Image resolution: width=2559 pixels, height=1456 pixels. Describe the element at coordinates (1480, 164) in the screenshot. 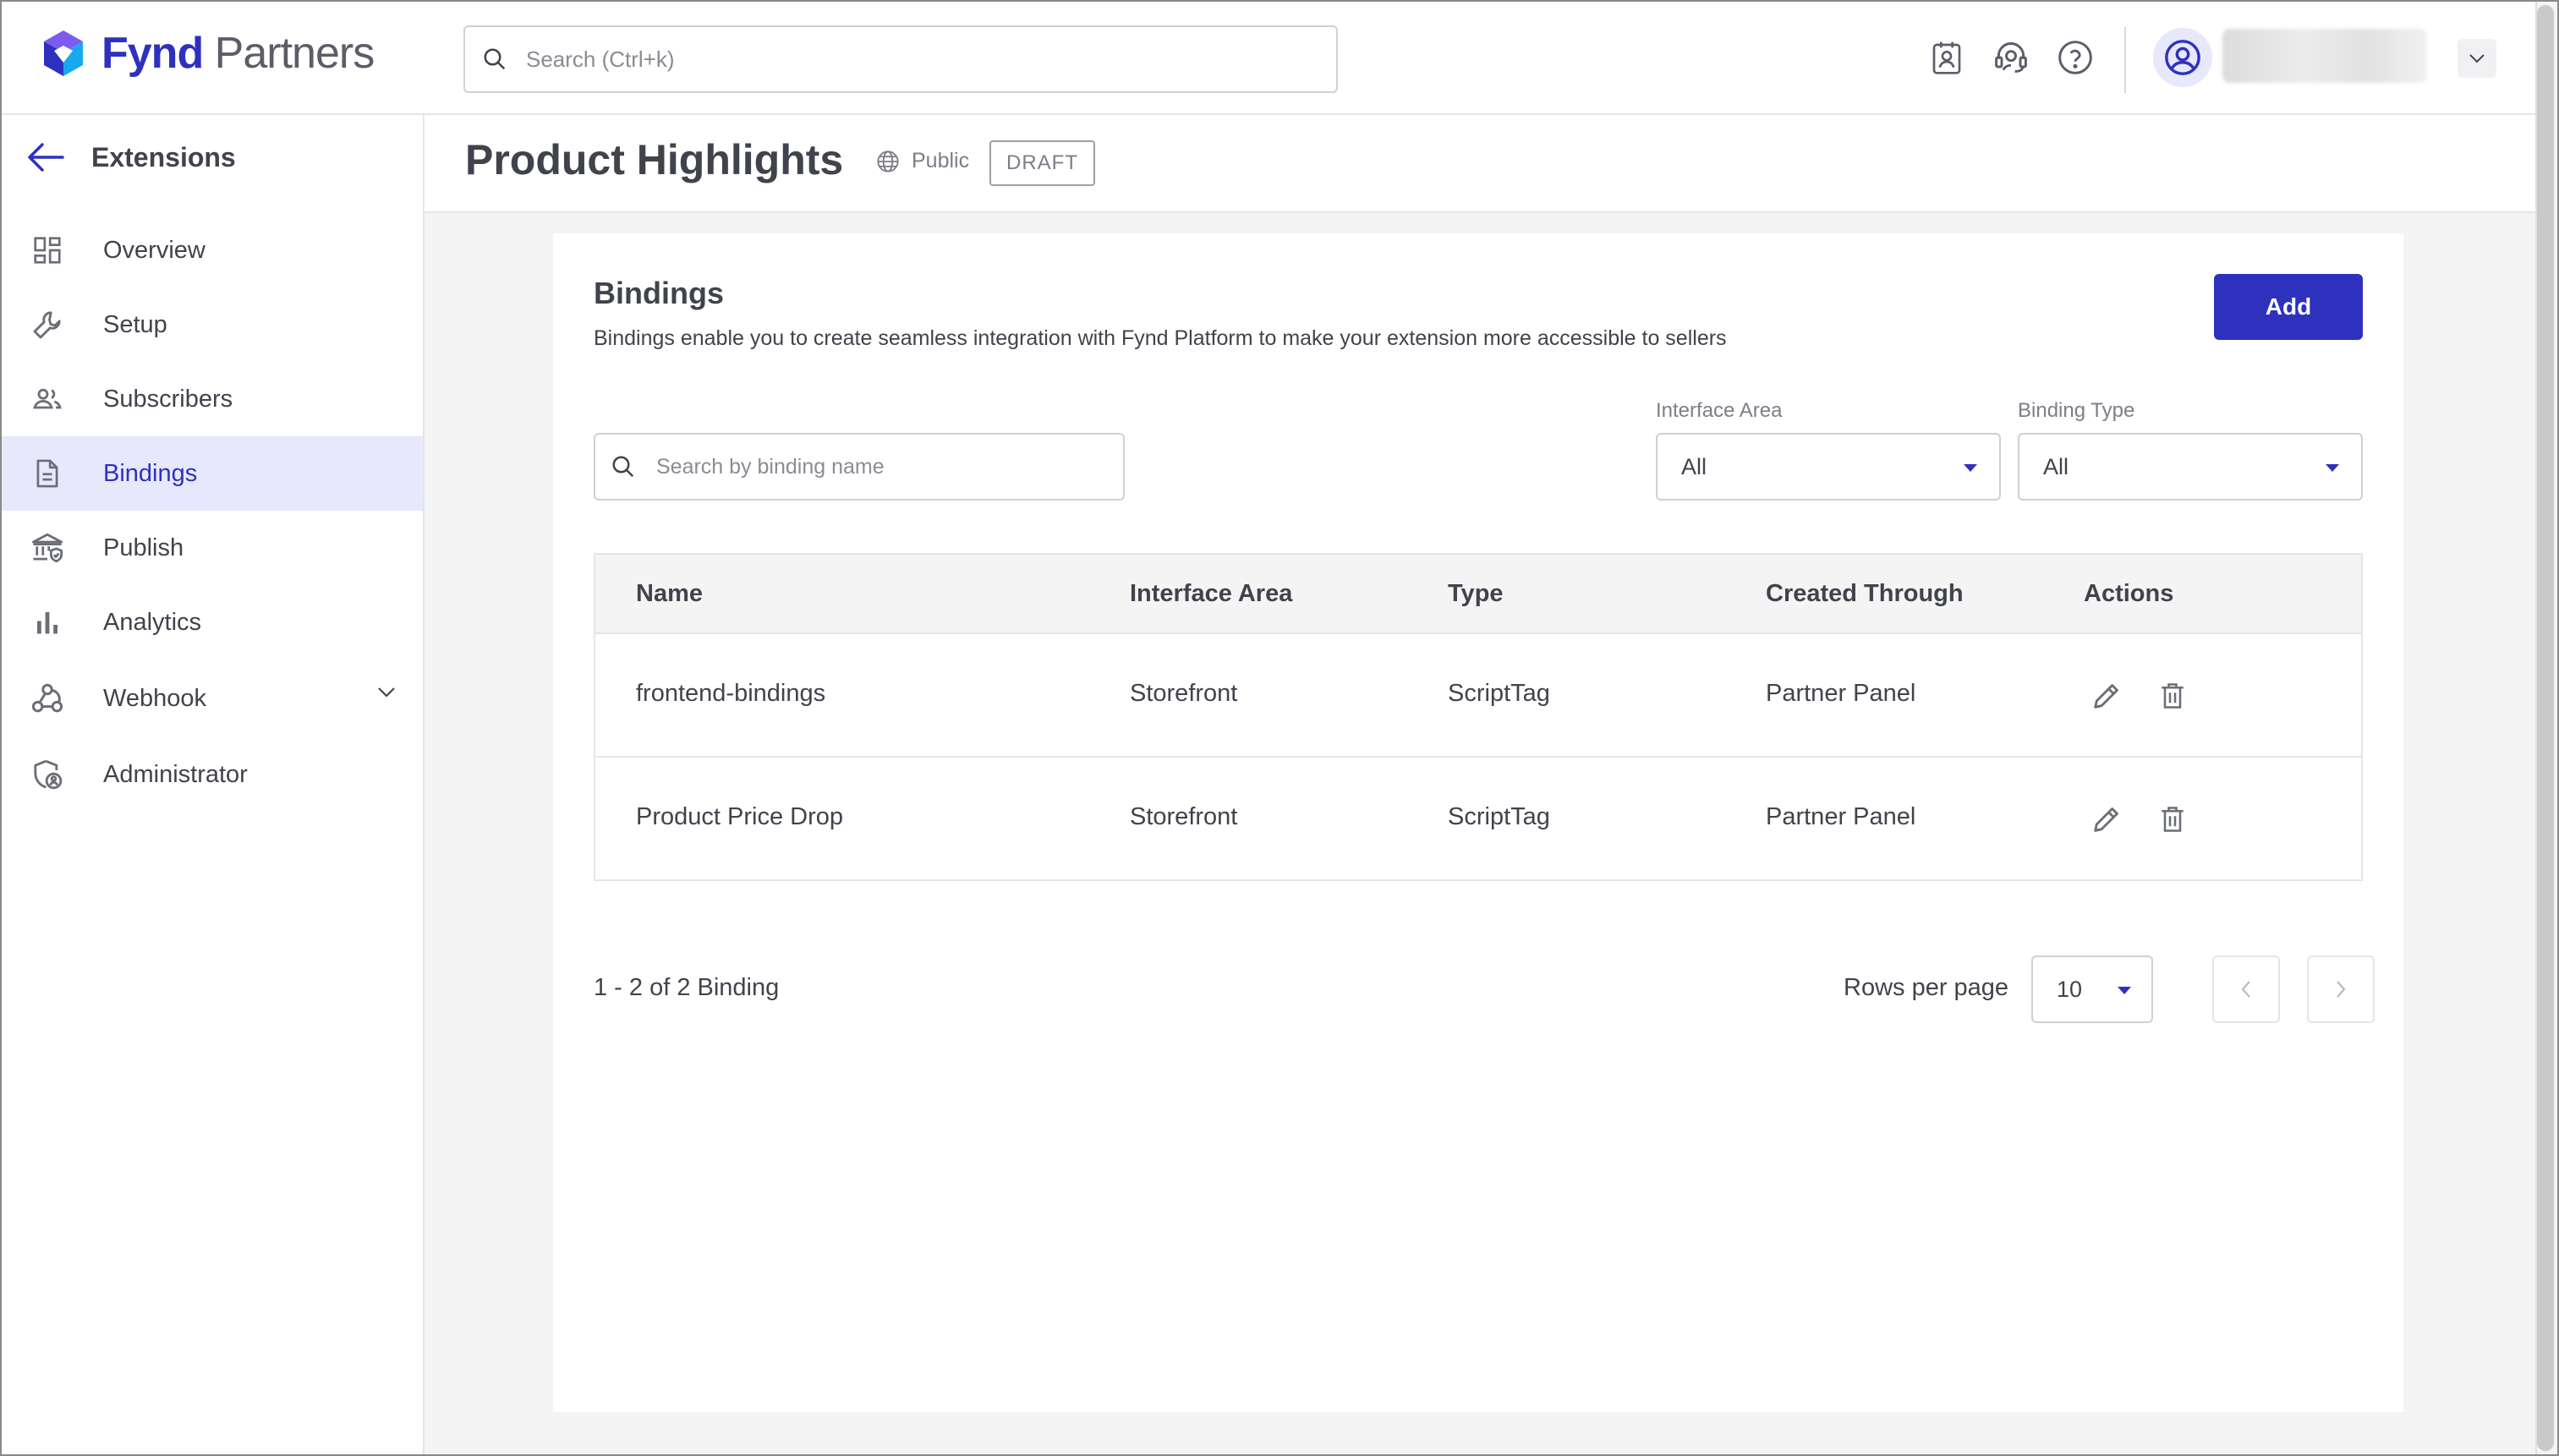

I see `page-header: Product Highlights Public DRAFT` at that location.